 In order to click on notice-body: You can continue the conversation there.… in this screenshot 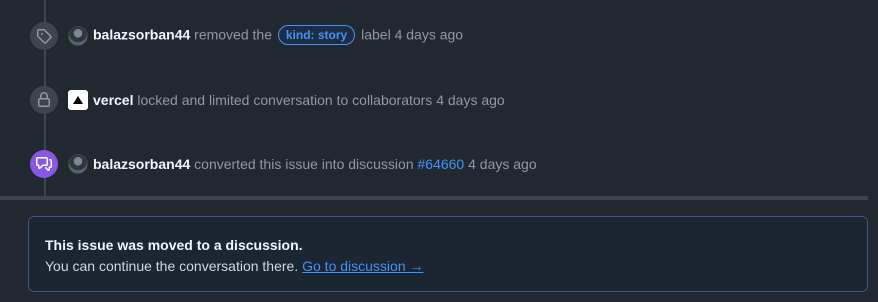, I will do `click(448, 266)`.